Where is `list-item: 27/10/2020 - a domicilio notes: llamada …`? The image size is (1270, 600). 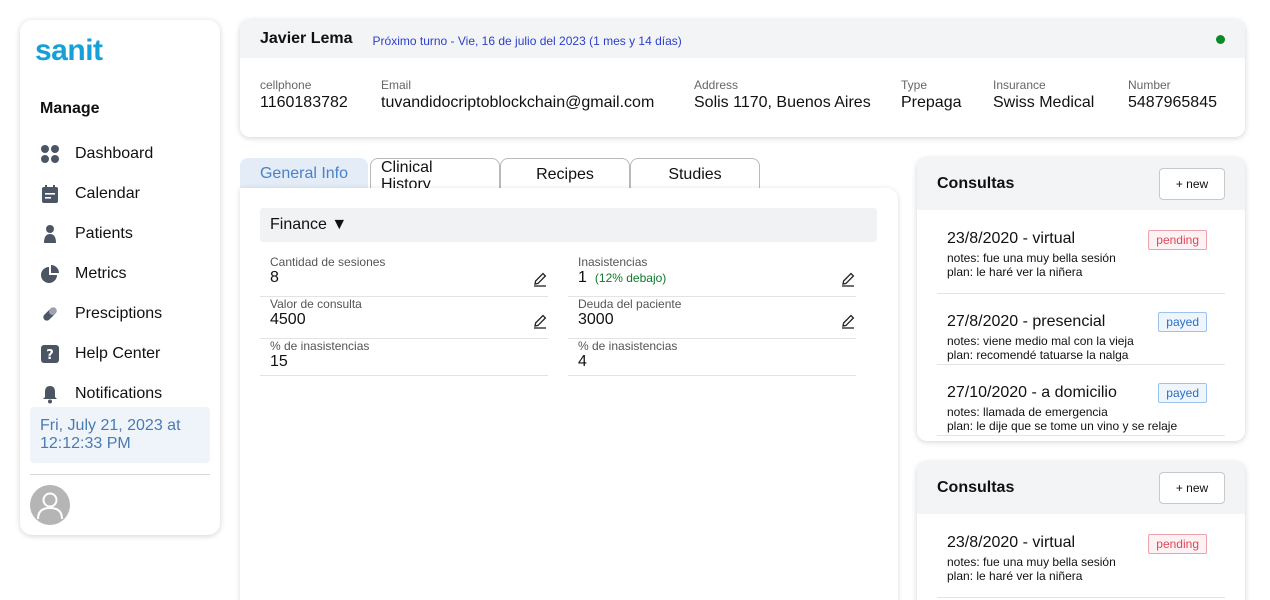
list-item: 27/10/2020 - a domicilio notes: llamada … is located at coordinates (1081, 400).